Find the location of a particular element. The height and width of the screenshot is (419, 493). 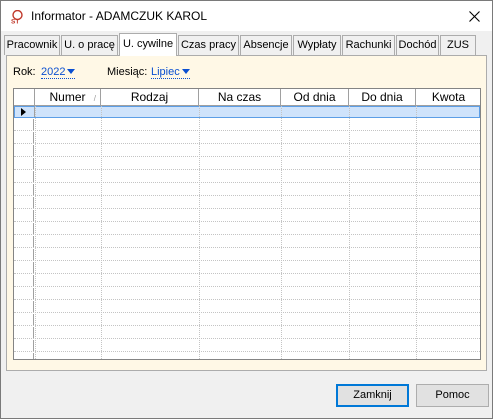

tab-dochod: Dochód is located at coordinates (417, 45).